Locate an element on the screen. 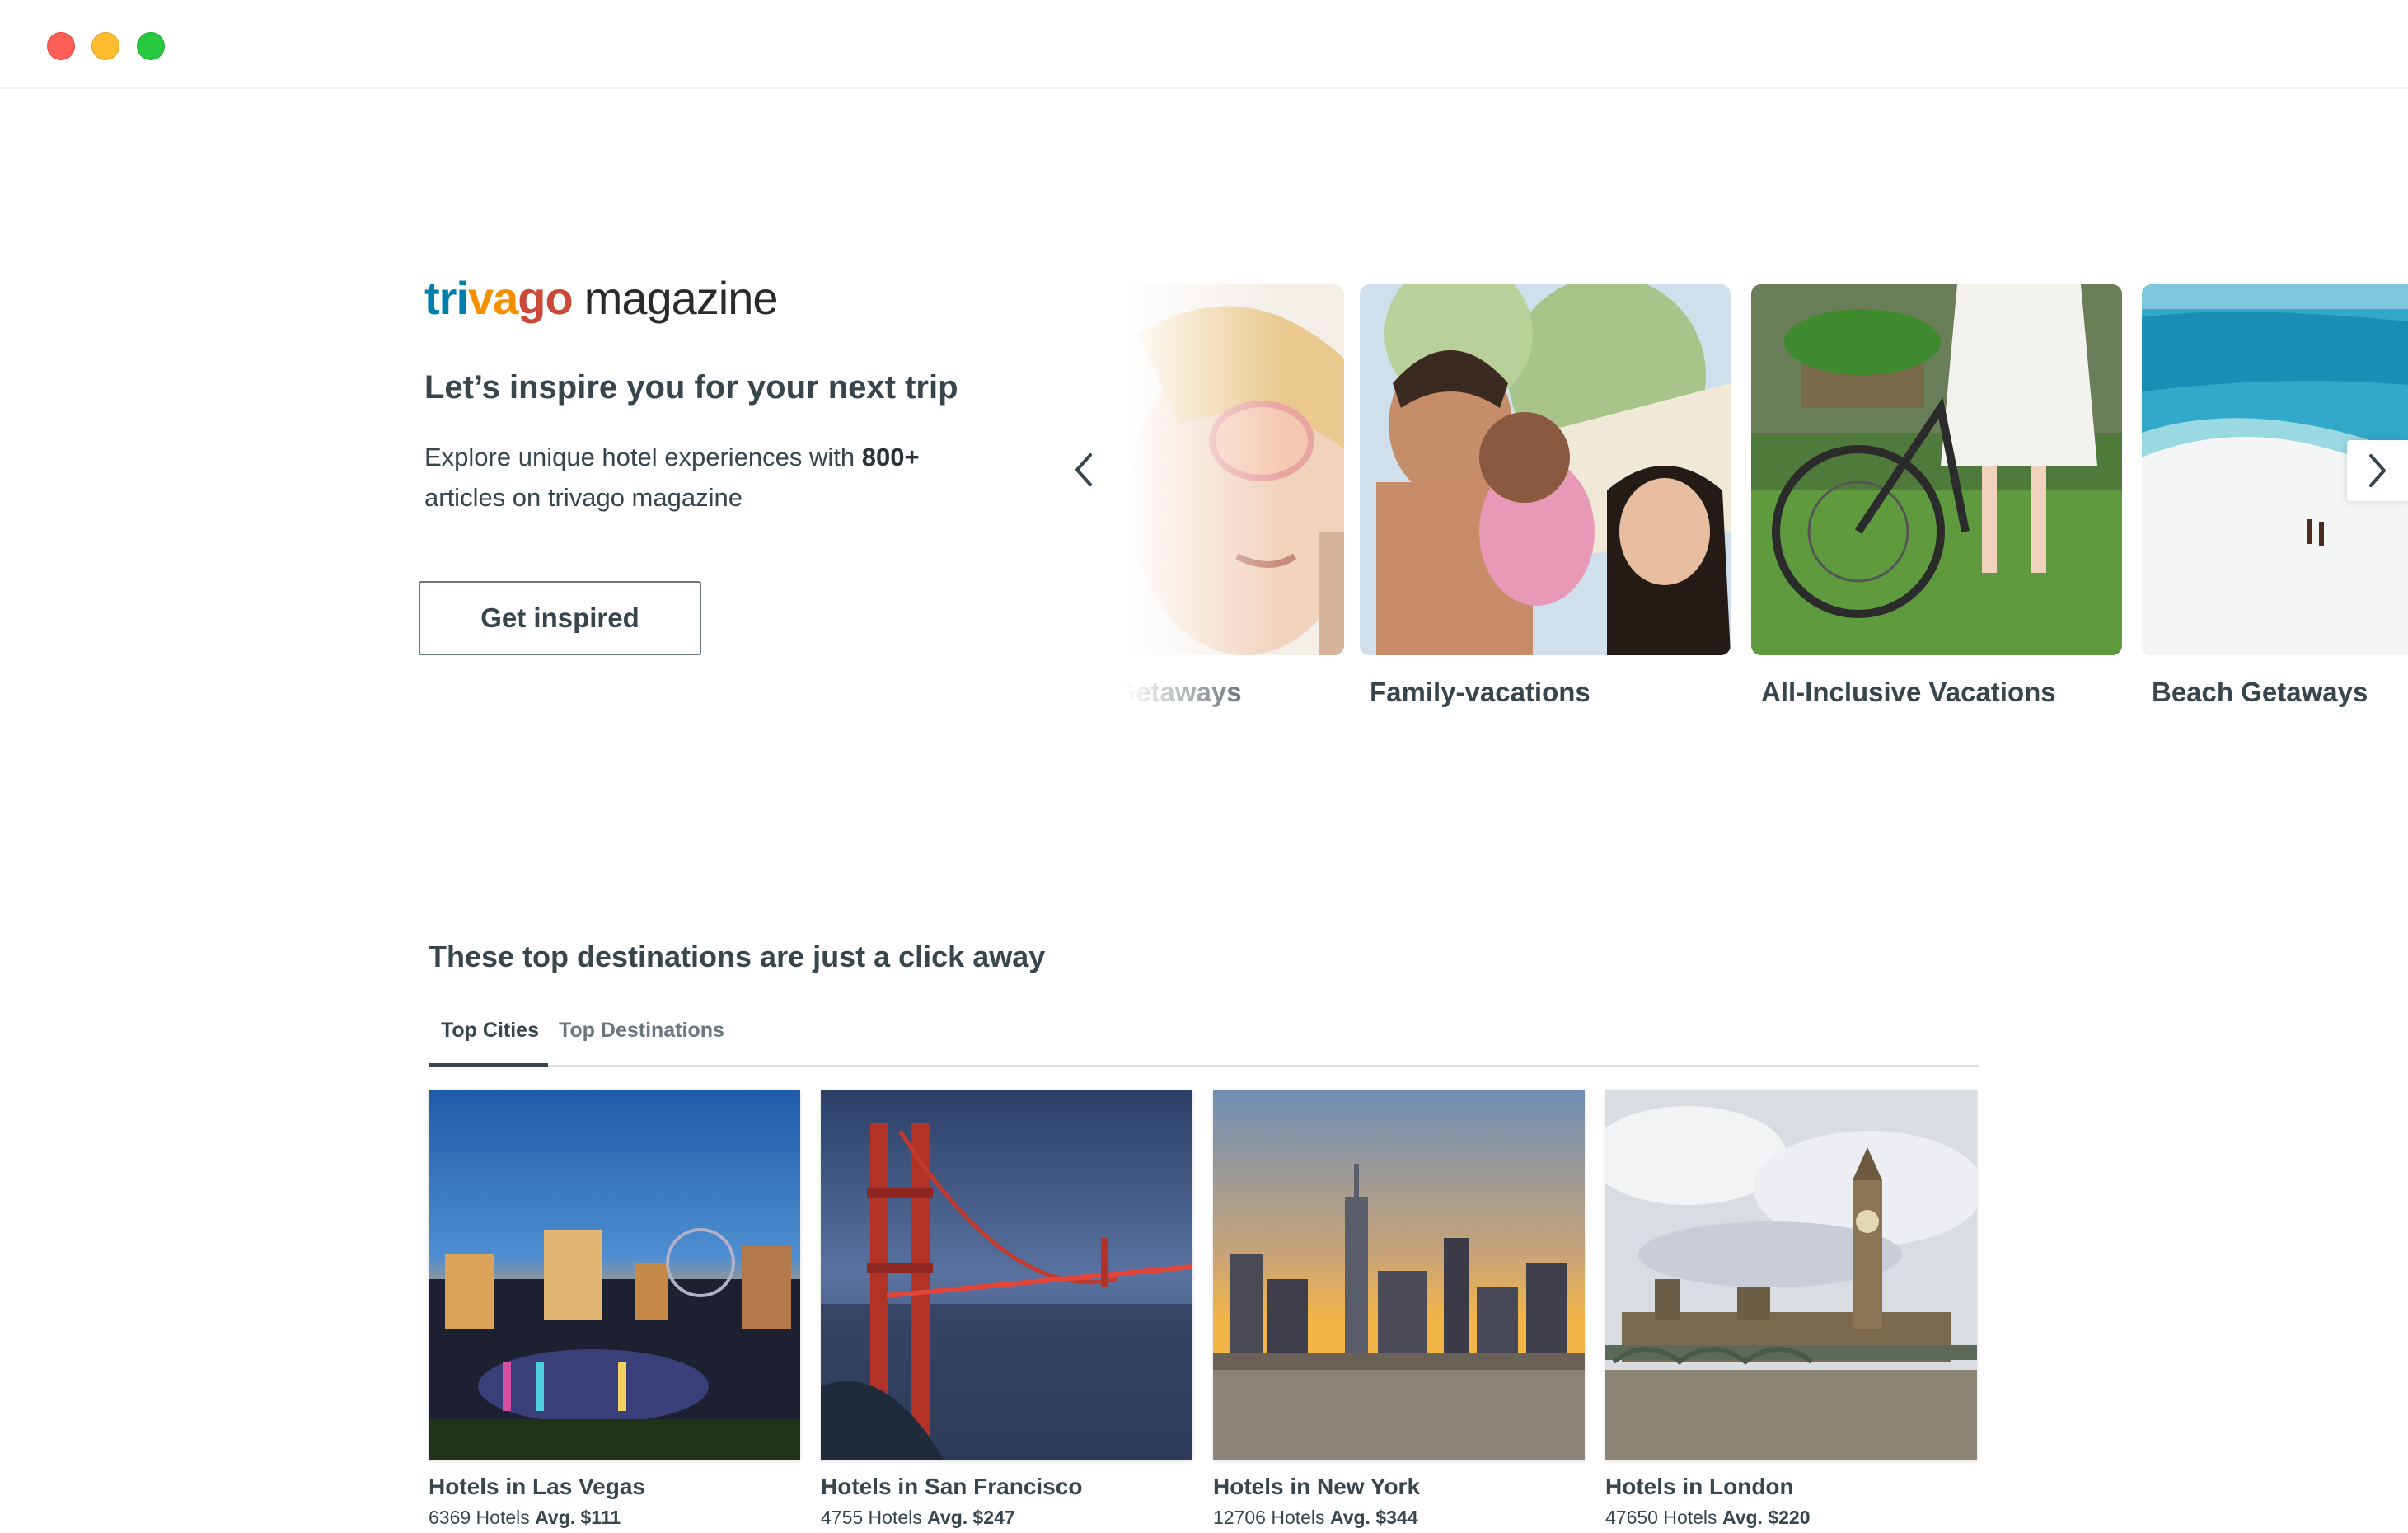 The height and width of the screenshot is (1533, 2408). maximize-window-button is located at coordinates (151, 46).